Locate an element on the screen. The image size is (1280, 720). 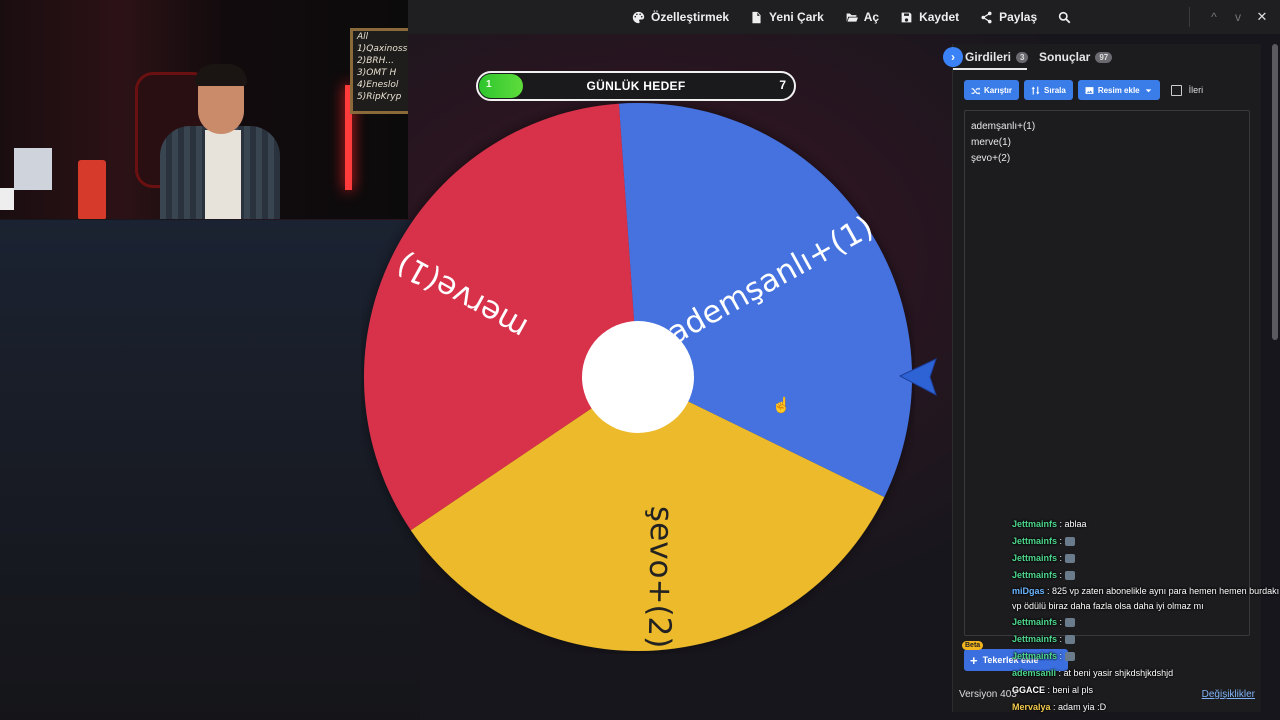
open-button: Aç is located at coordinates (862, 17).